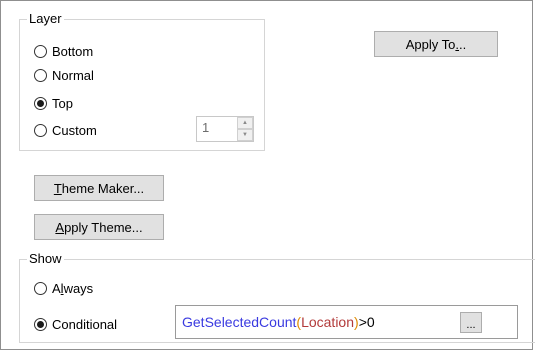  Describe the element at coordinates (45, 259) in the screenshot. I see `show-group-title: Show` at that location.